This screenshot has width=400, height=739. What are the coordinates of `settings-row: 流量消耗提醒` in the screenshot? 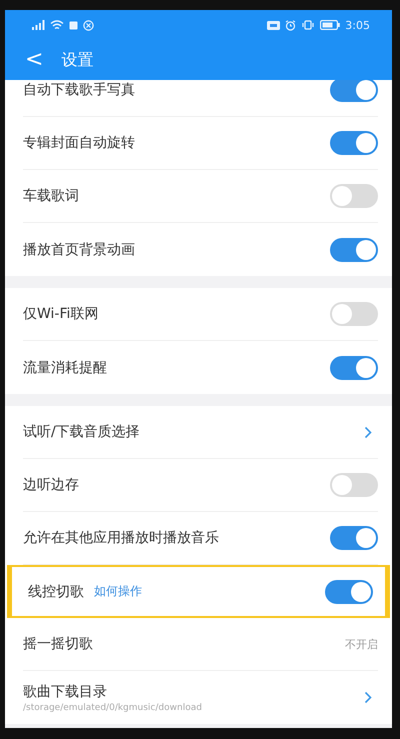 It's located at (200, 367).